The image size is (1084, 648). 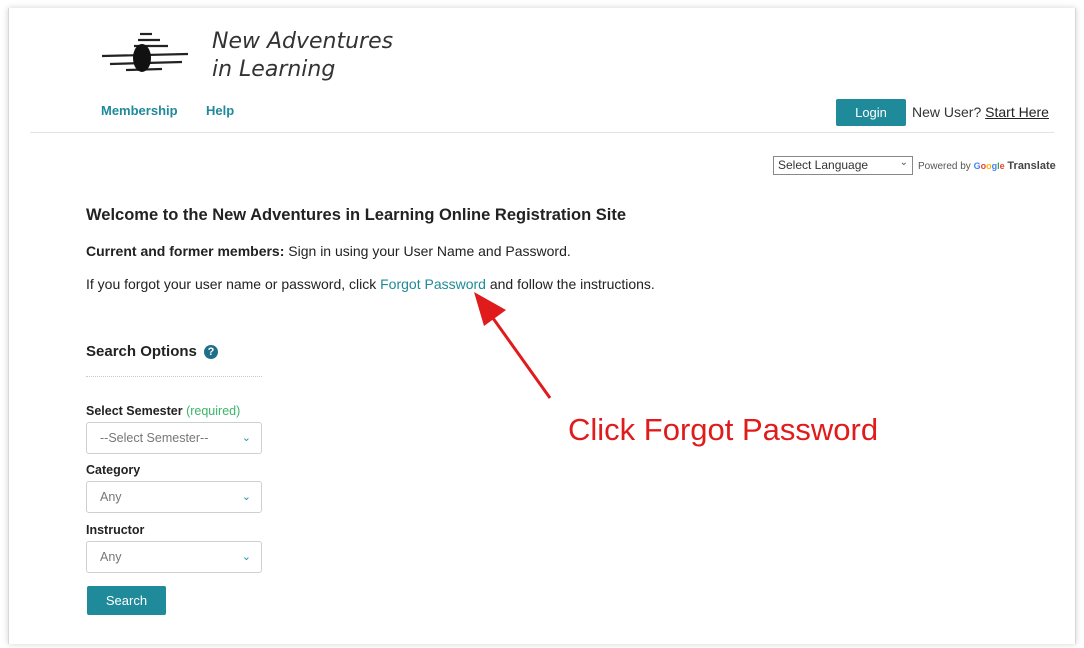 What do you see at coordinates (113, 470) in the screenshot?
I see `category-label: Category` at bounding box center [113, 470].